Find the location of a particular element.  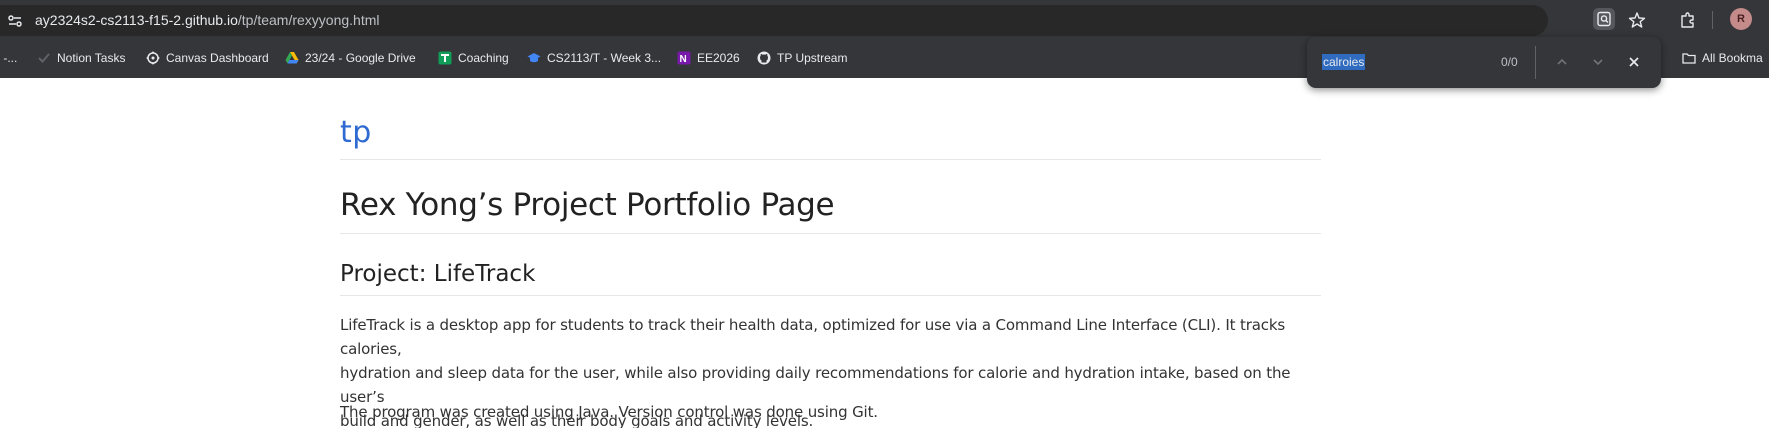

svg-text: N is located at coordinates (683, 59).